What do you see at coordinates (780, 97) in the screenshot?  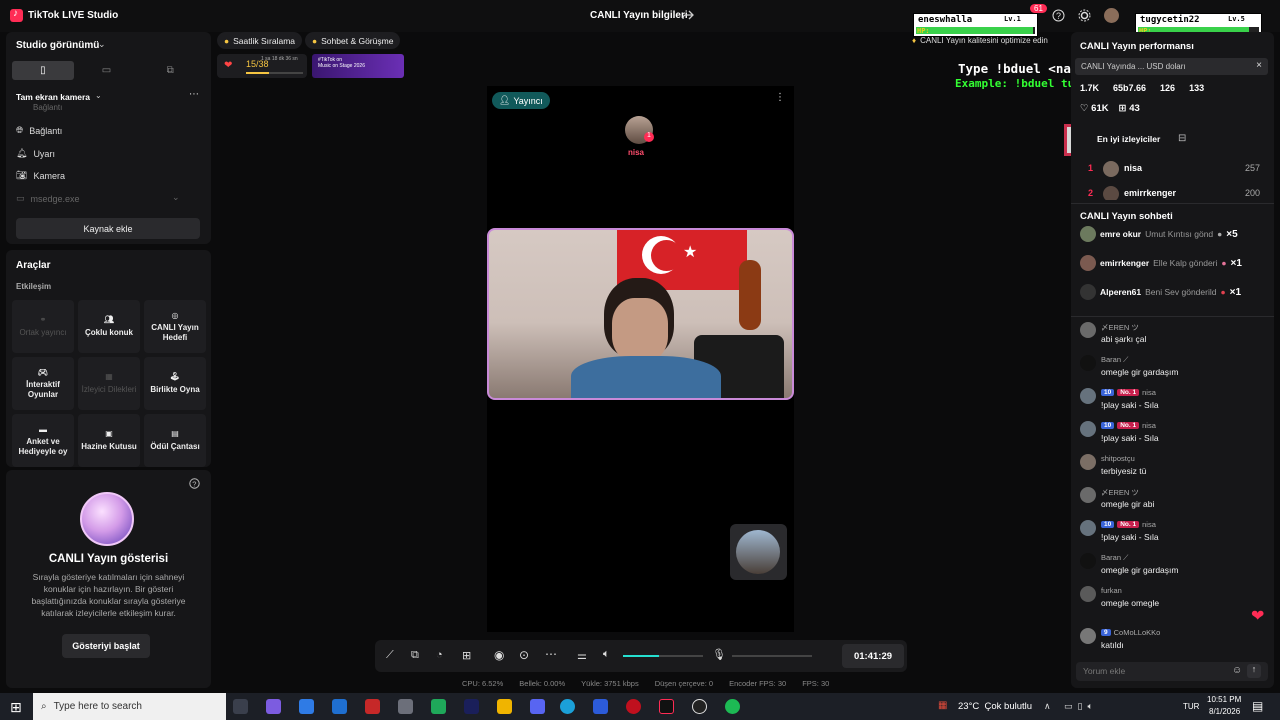 I see `stage-more-icon: ⋮` at bounding box center [780, 97].